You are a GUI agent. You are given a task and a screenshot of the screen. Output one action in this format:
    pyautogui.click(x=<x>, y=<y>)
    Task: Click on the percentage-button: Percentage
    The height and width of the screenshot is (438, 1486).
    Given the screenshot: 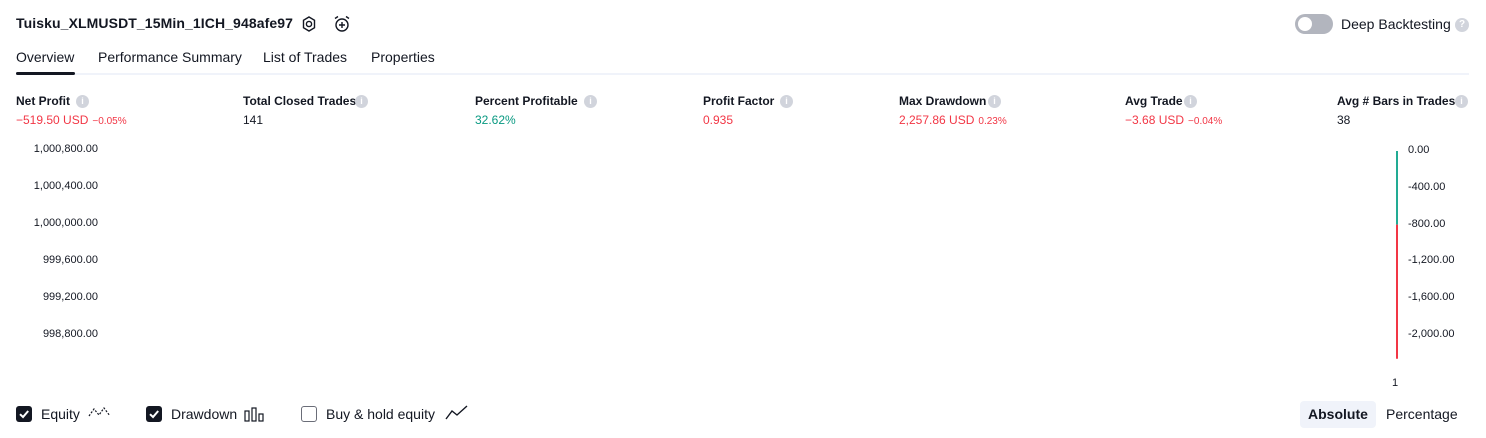 What is the action you would take?
    pyautogui.click(x=1422, y=414)
    